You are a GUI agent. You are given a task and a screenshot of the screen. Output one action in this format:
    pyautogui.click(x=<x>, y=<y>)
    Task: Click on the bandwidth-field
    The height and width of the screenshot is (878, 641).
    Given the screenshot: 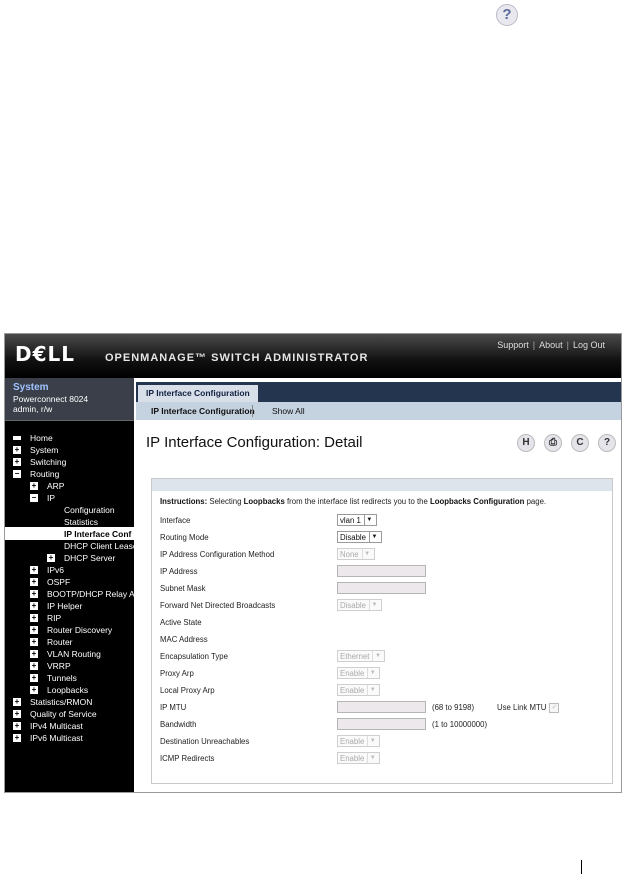 What is the action you would take?
    pyautogui.click(x=381, y=724)
    